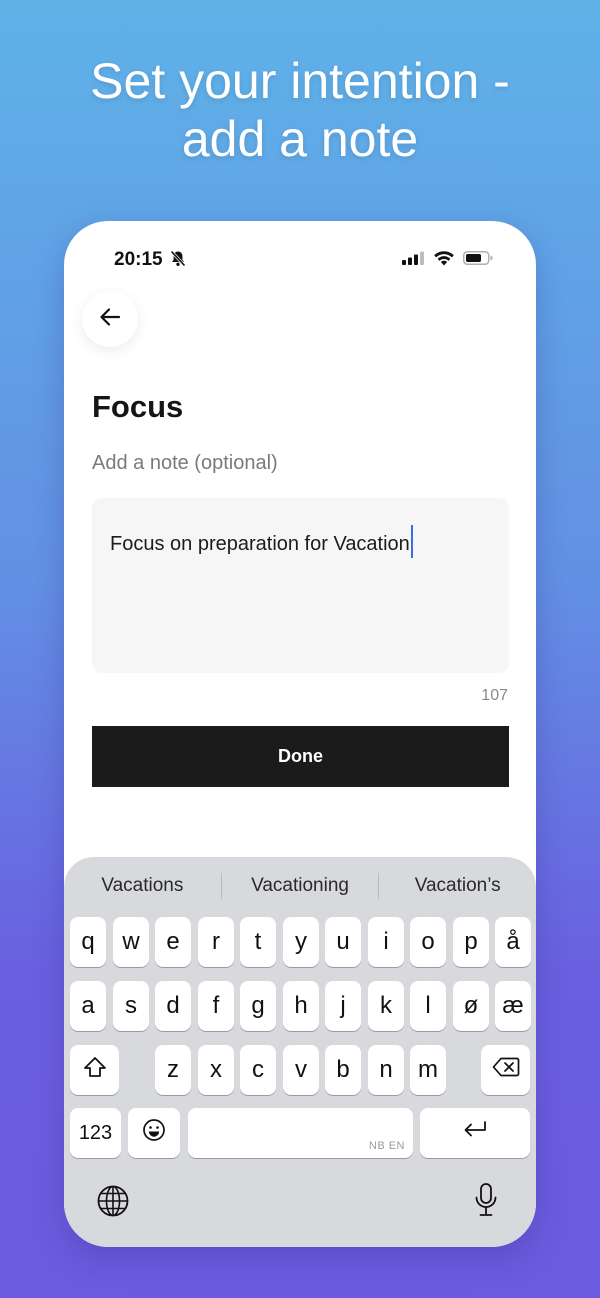 The height and width of the screenshot is (1298, 600). I want to click on space-language-label: NB EN, so click(386, 1146).